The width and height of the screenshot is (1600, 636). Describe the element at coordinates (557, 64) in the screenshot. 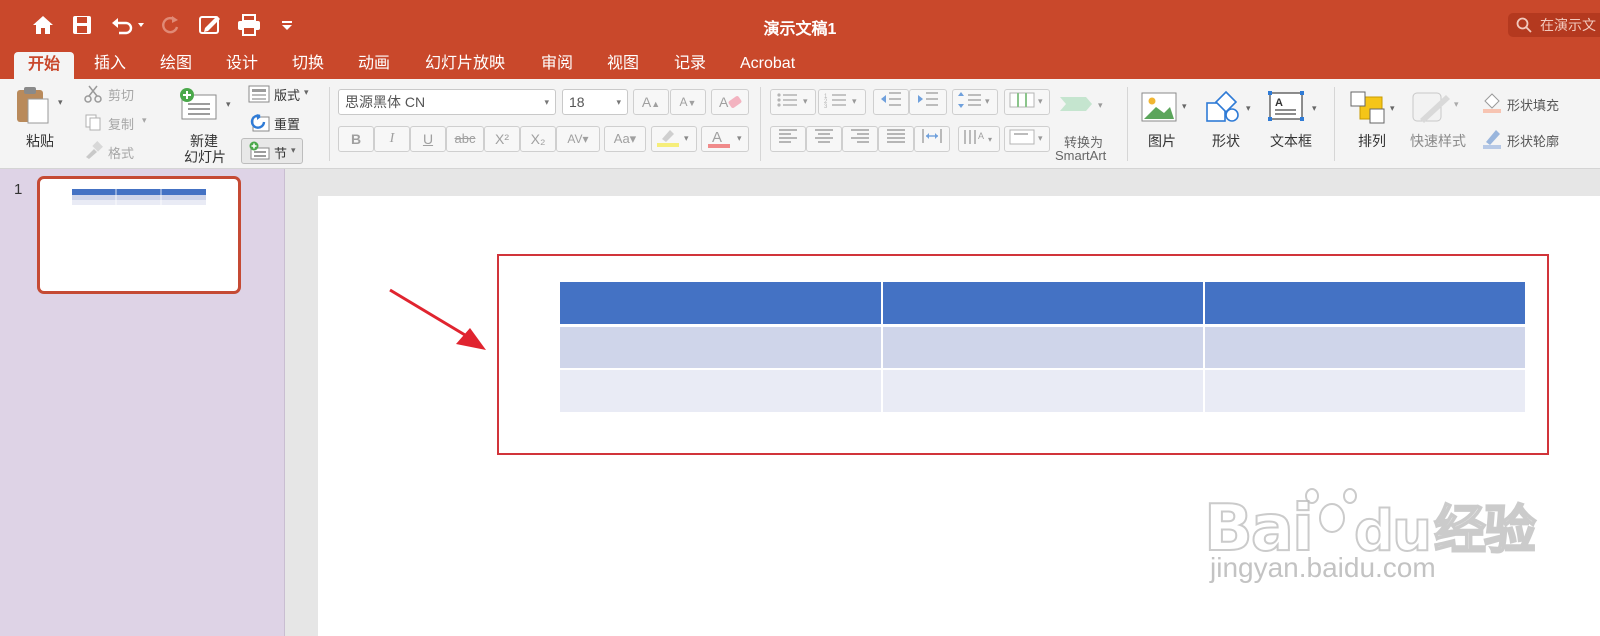

I see `tab-review: 审阅` at that location.